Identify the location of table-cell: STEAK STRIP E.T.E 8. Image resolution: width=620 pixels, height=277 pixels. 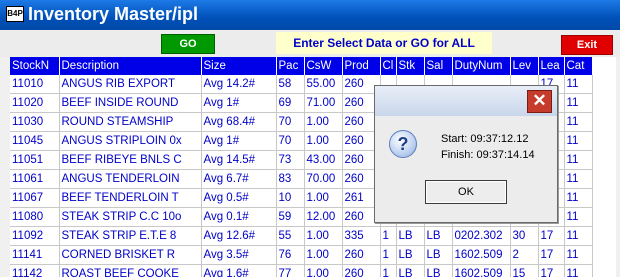
(130, 236).